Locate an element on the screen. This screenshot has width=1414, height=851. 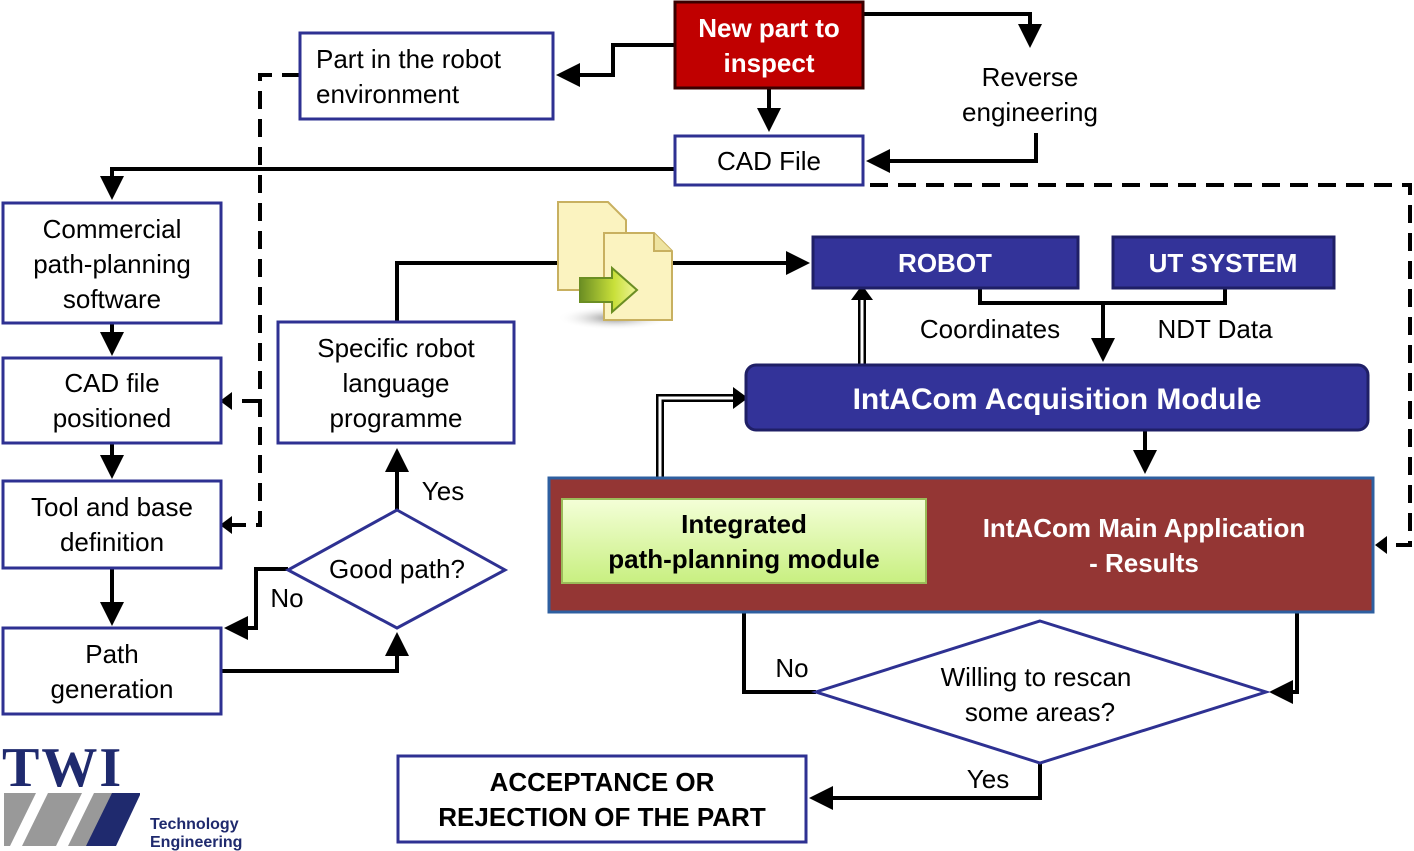
file-transfer-icon is located at coordinates (615, 265).